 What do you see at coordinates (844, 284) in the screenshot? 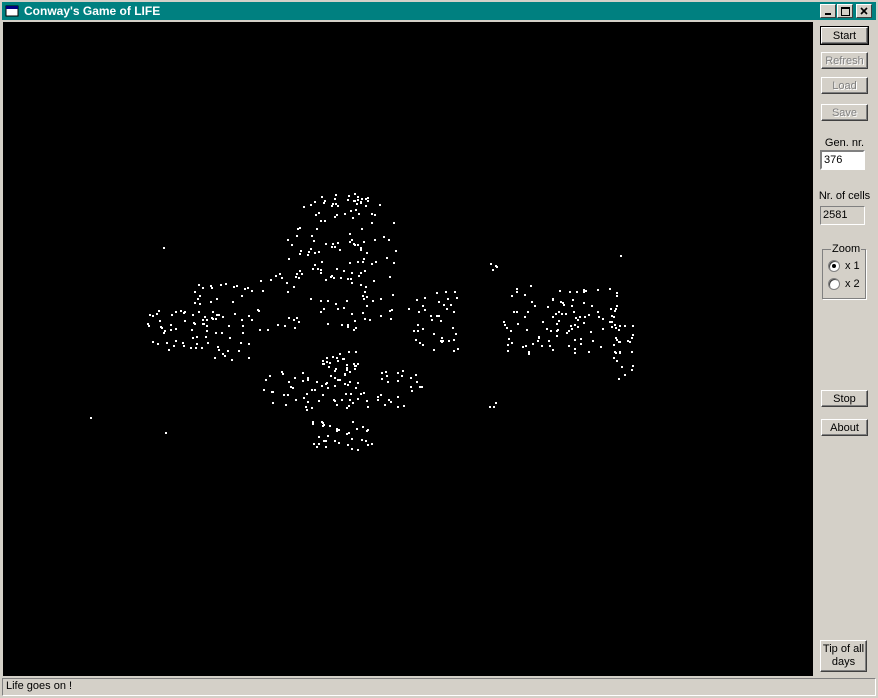
I see `zoom-x2-option: x 2` at bounding box center [844, 284].